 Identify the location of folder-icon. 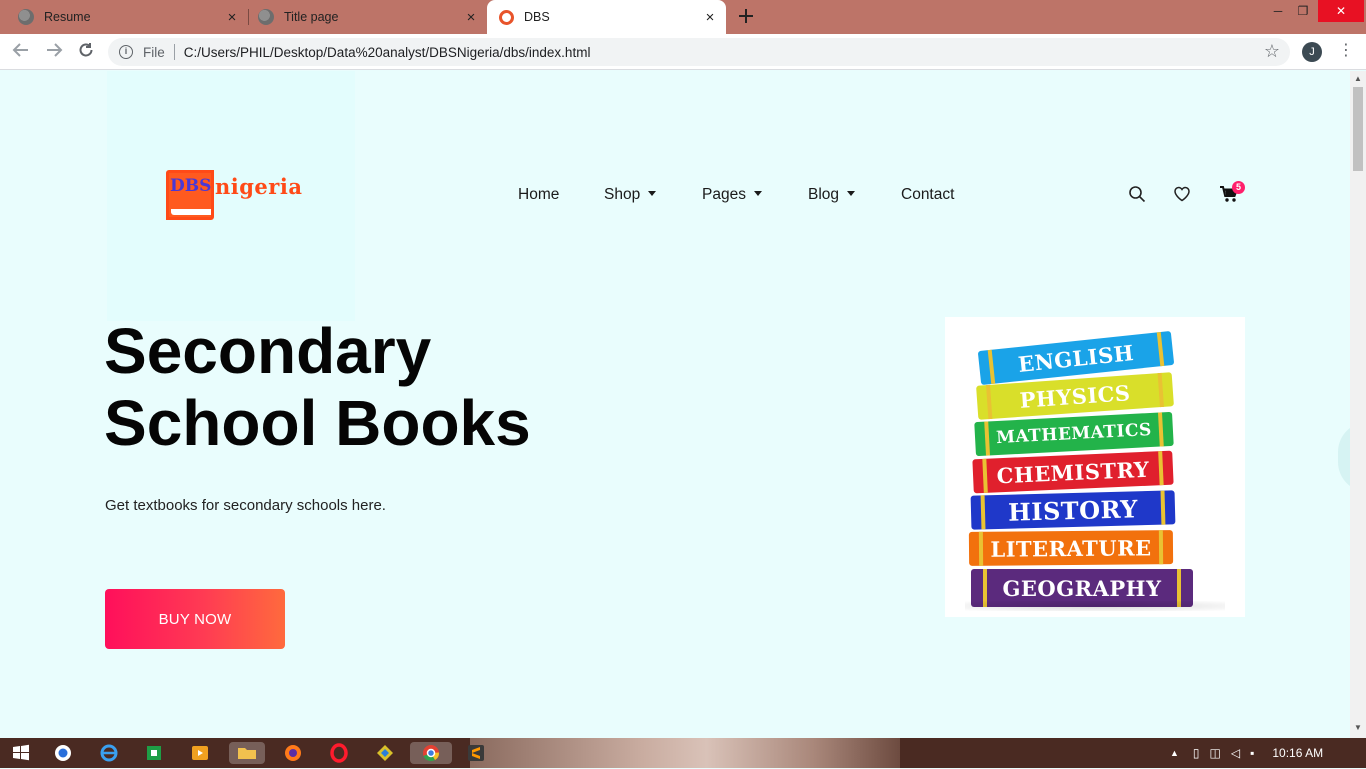
(247, 753).